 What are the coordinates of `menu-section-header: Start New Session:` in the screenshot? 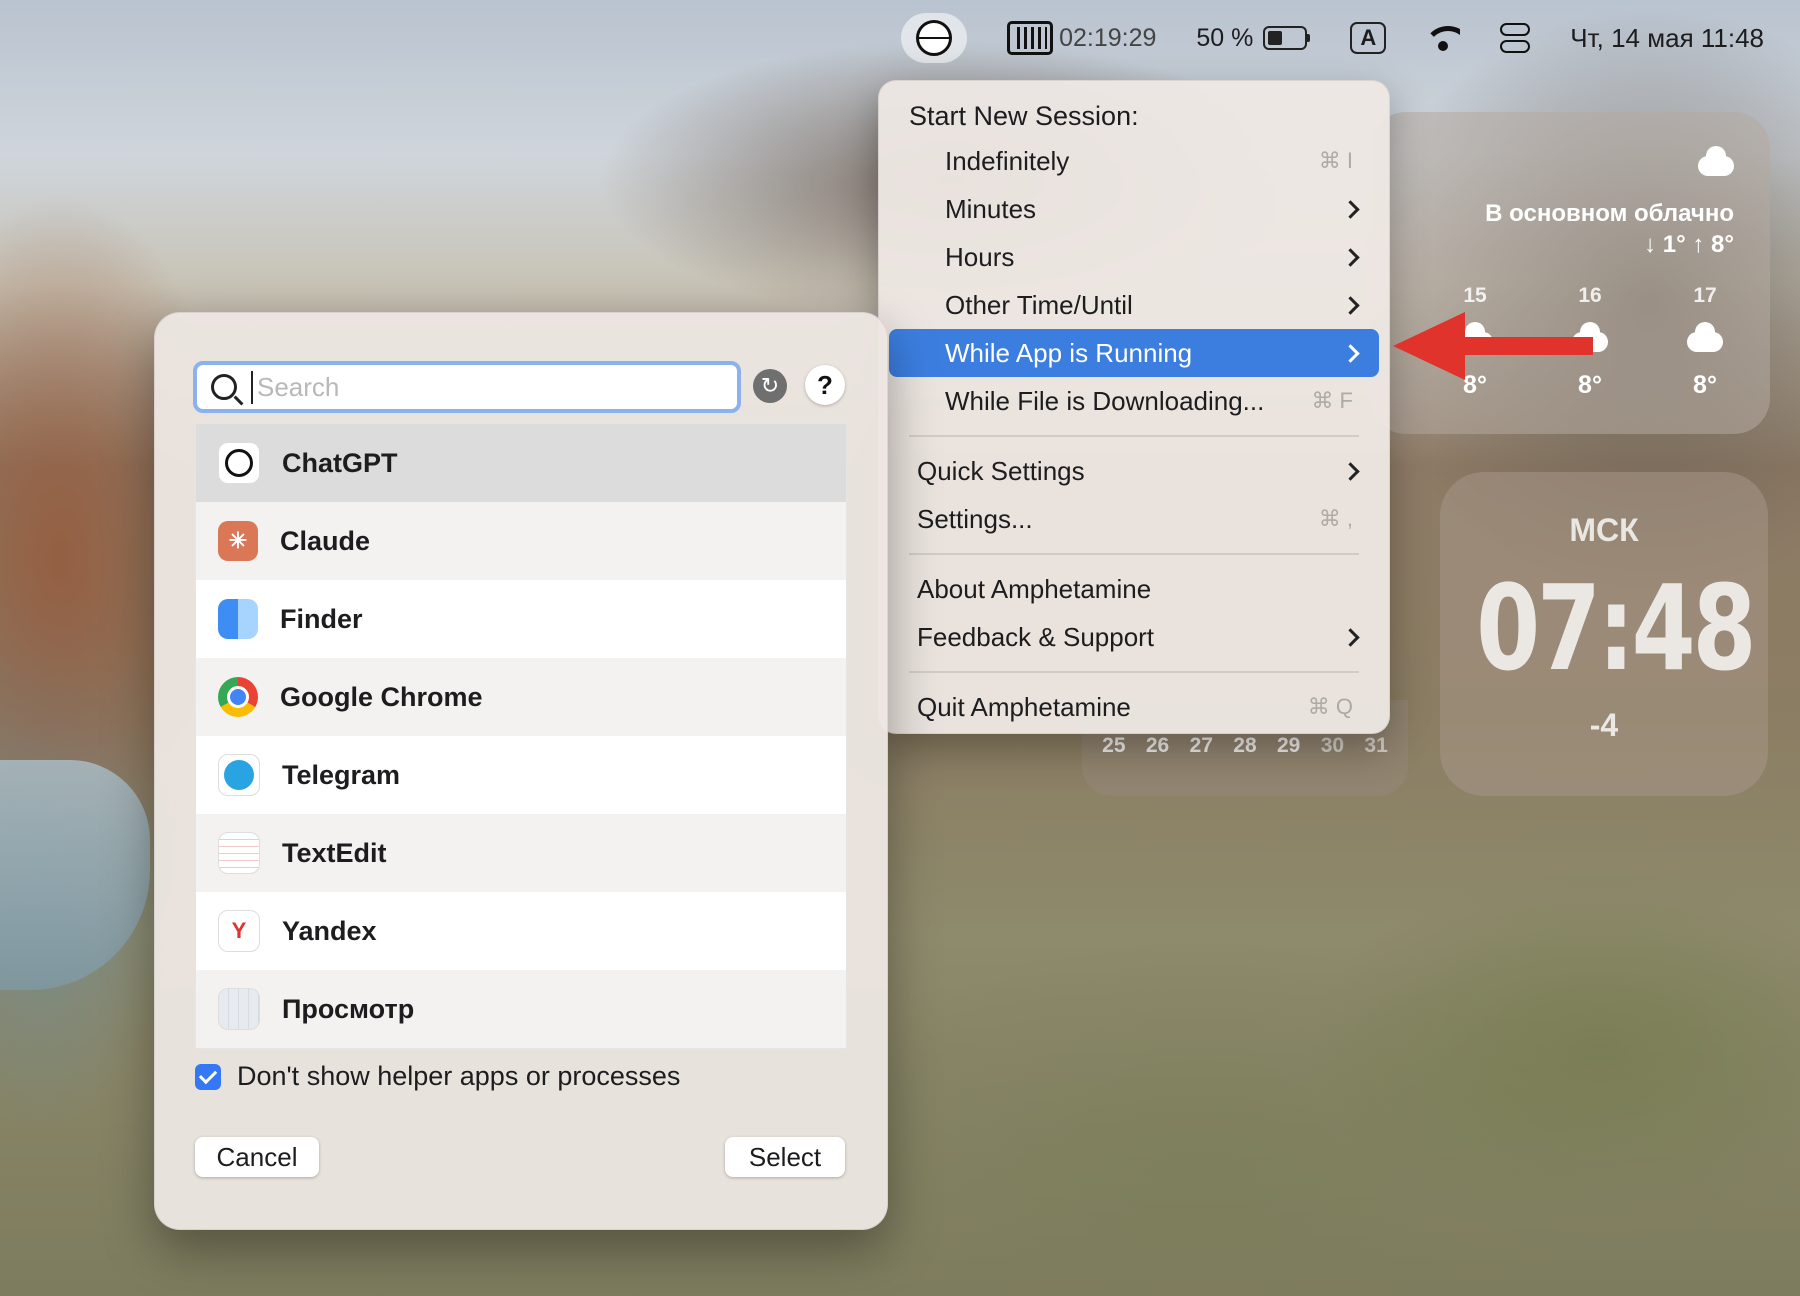 It's located at (1024, 116).